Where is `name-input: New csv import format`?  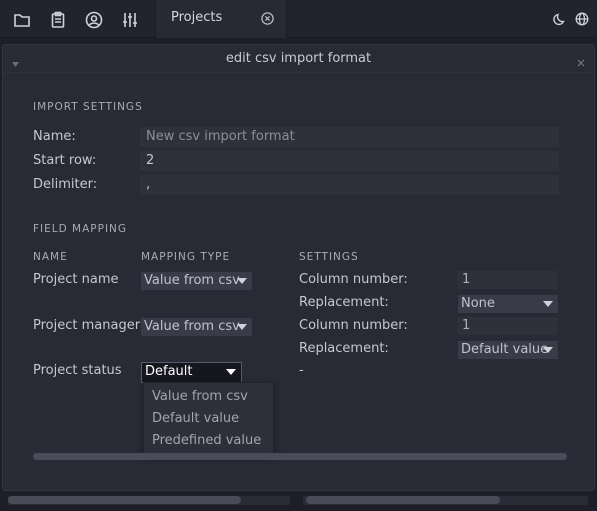
name-input: New csv import format is located at coordinates (349, 137).